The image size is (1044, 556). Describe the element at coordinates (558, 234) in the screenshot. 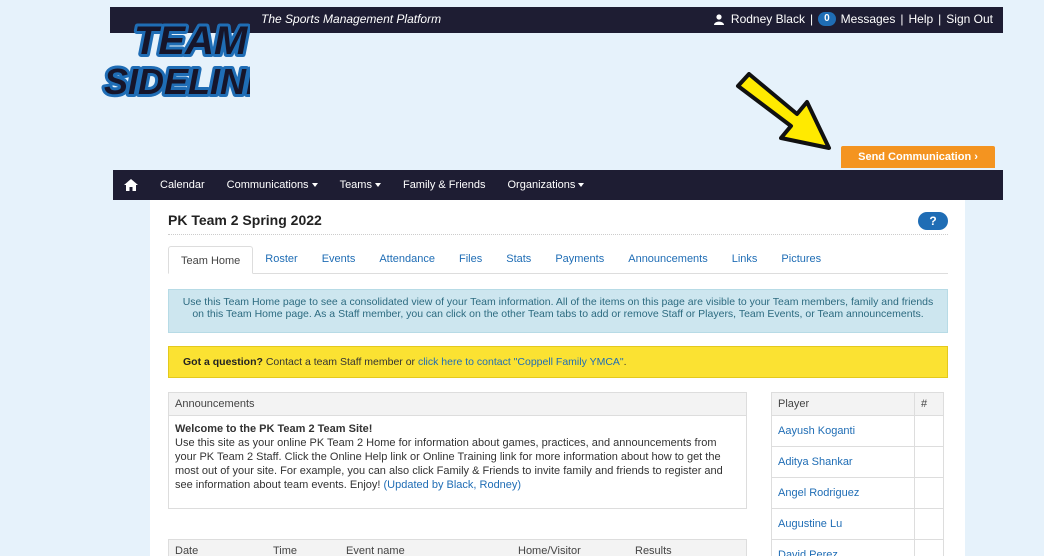

I see `title-divider` at that location.